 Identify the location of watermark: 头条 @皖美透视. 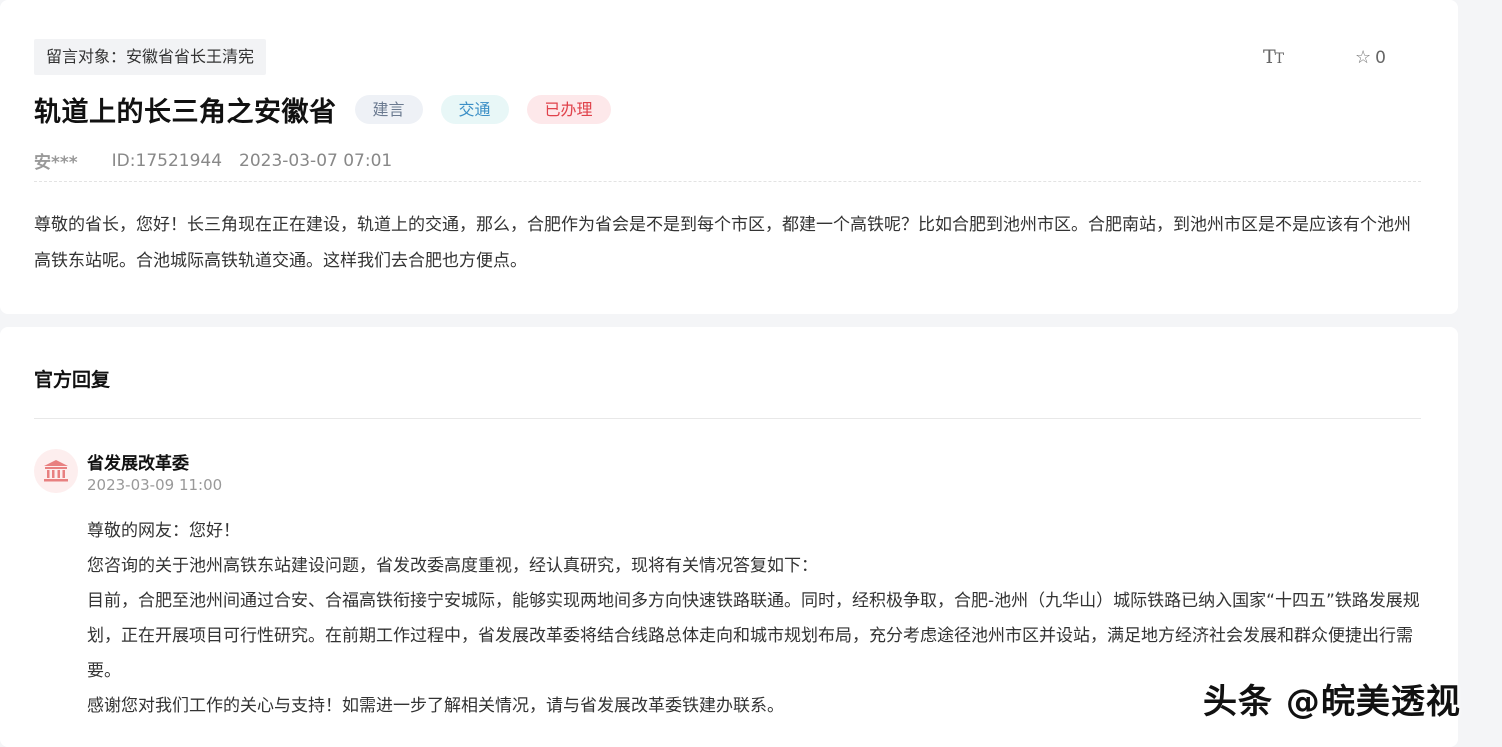
(1332, 702).